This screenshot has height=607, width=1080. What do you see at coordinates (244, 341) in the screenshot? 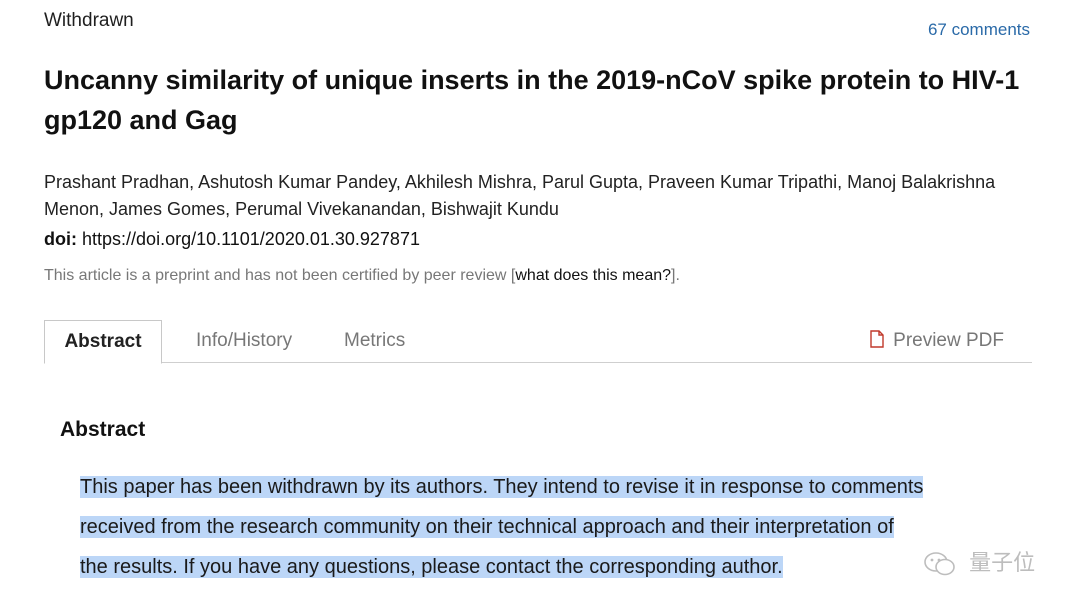
I see `tab-info-history: Info/History` at bounding box center [244, 341].